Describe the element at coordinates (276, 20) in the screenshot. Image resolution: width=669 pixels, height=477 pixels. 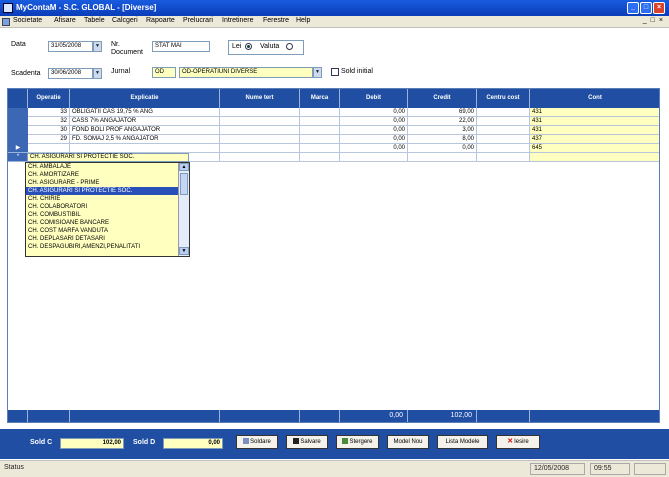
I see `menu-ferestre: Ferestre` at that location.